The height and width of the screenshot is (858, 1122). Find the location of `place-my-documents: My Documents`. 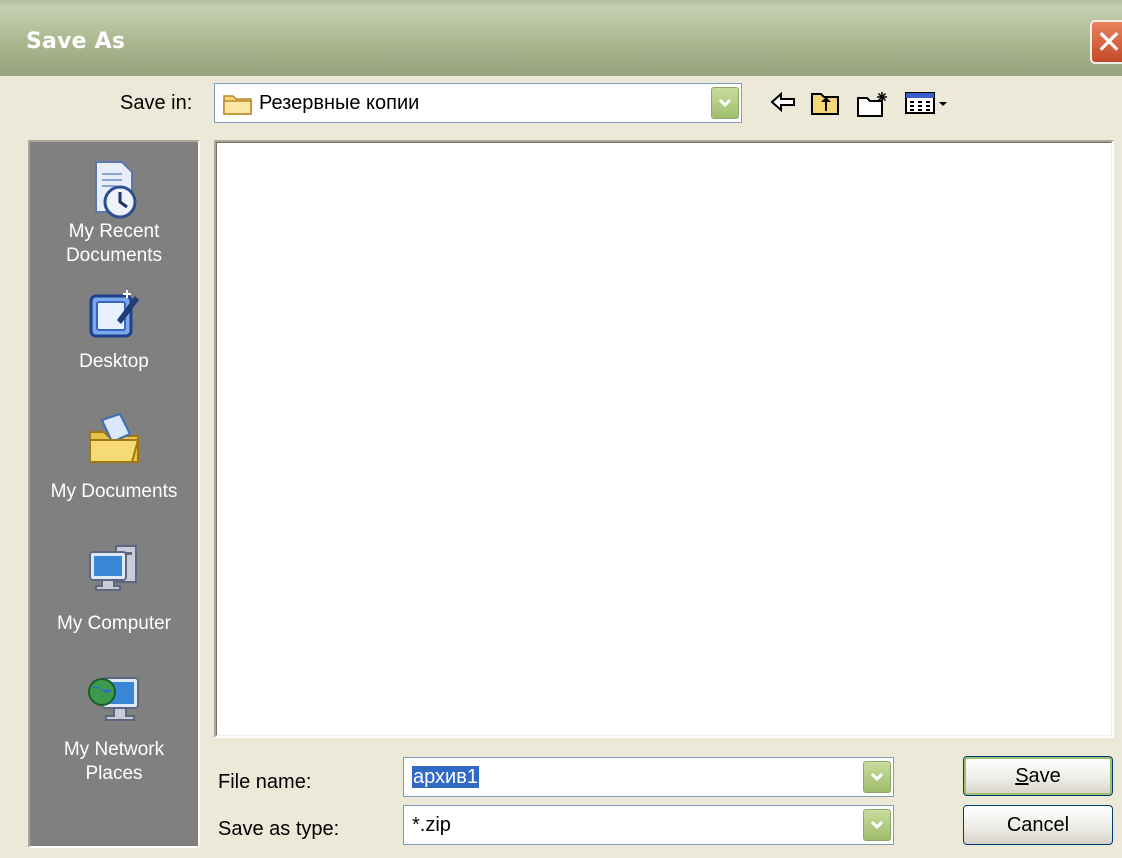

place-my-documents: My Documents is located at coordinates (114, 458).